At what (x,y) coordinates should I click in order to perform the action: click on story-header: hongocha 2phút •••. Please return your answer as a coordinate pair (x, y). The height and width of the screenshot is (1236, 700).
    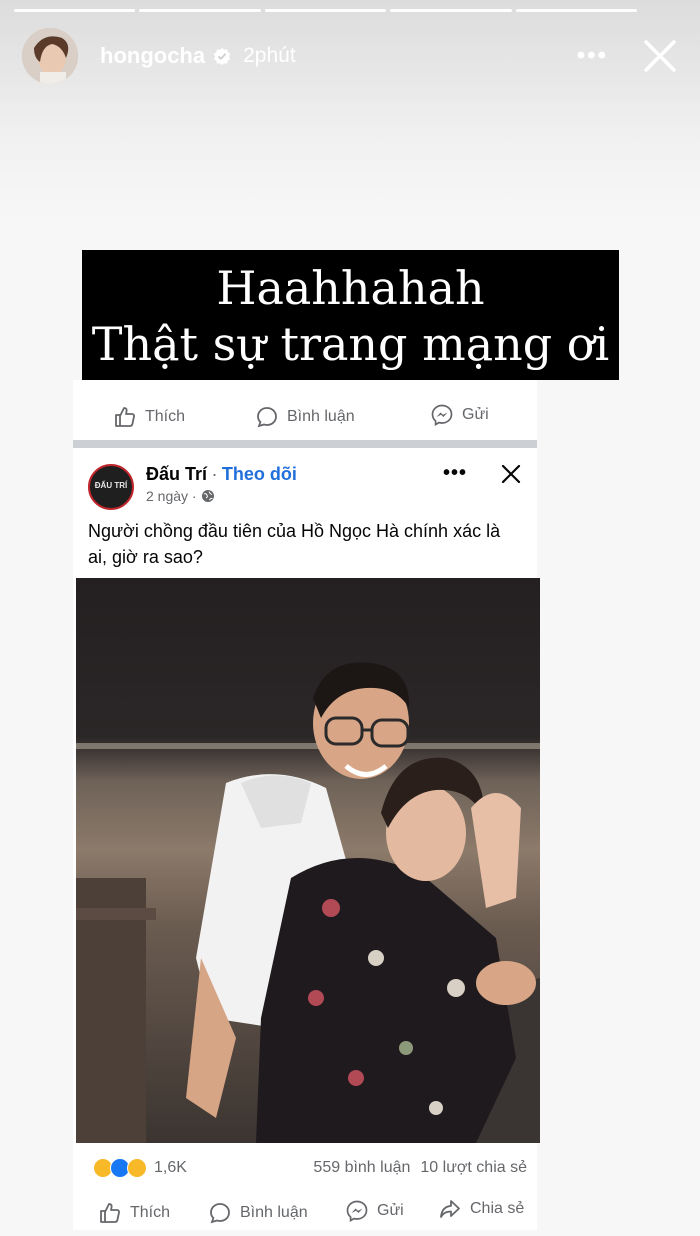
    Looking at the image, I should click on (350, 56).